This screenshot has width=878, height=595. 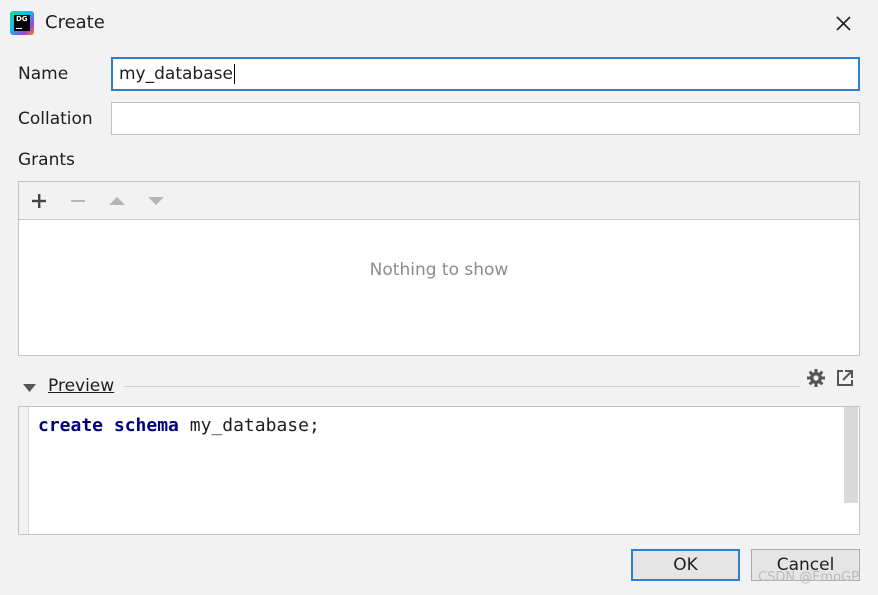 I want to click on chevron-down-icon, so click(x=29, y=388).